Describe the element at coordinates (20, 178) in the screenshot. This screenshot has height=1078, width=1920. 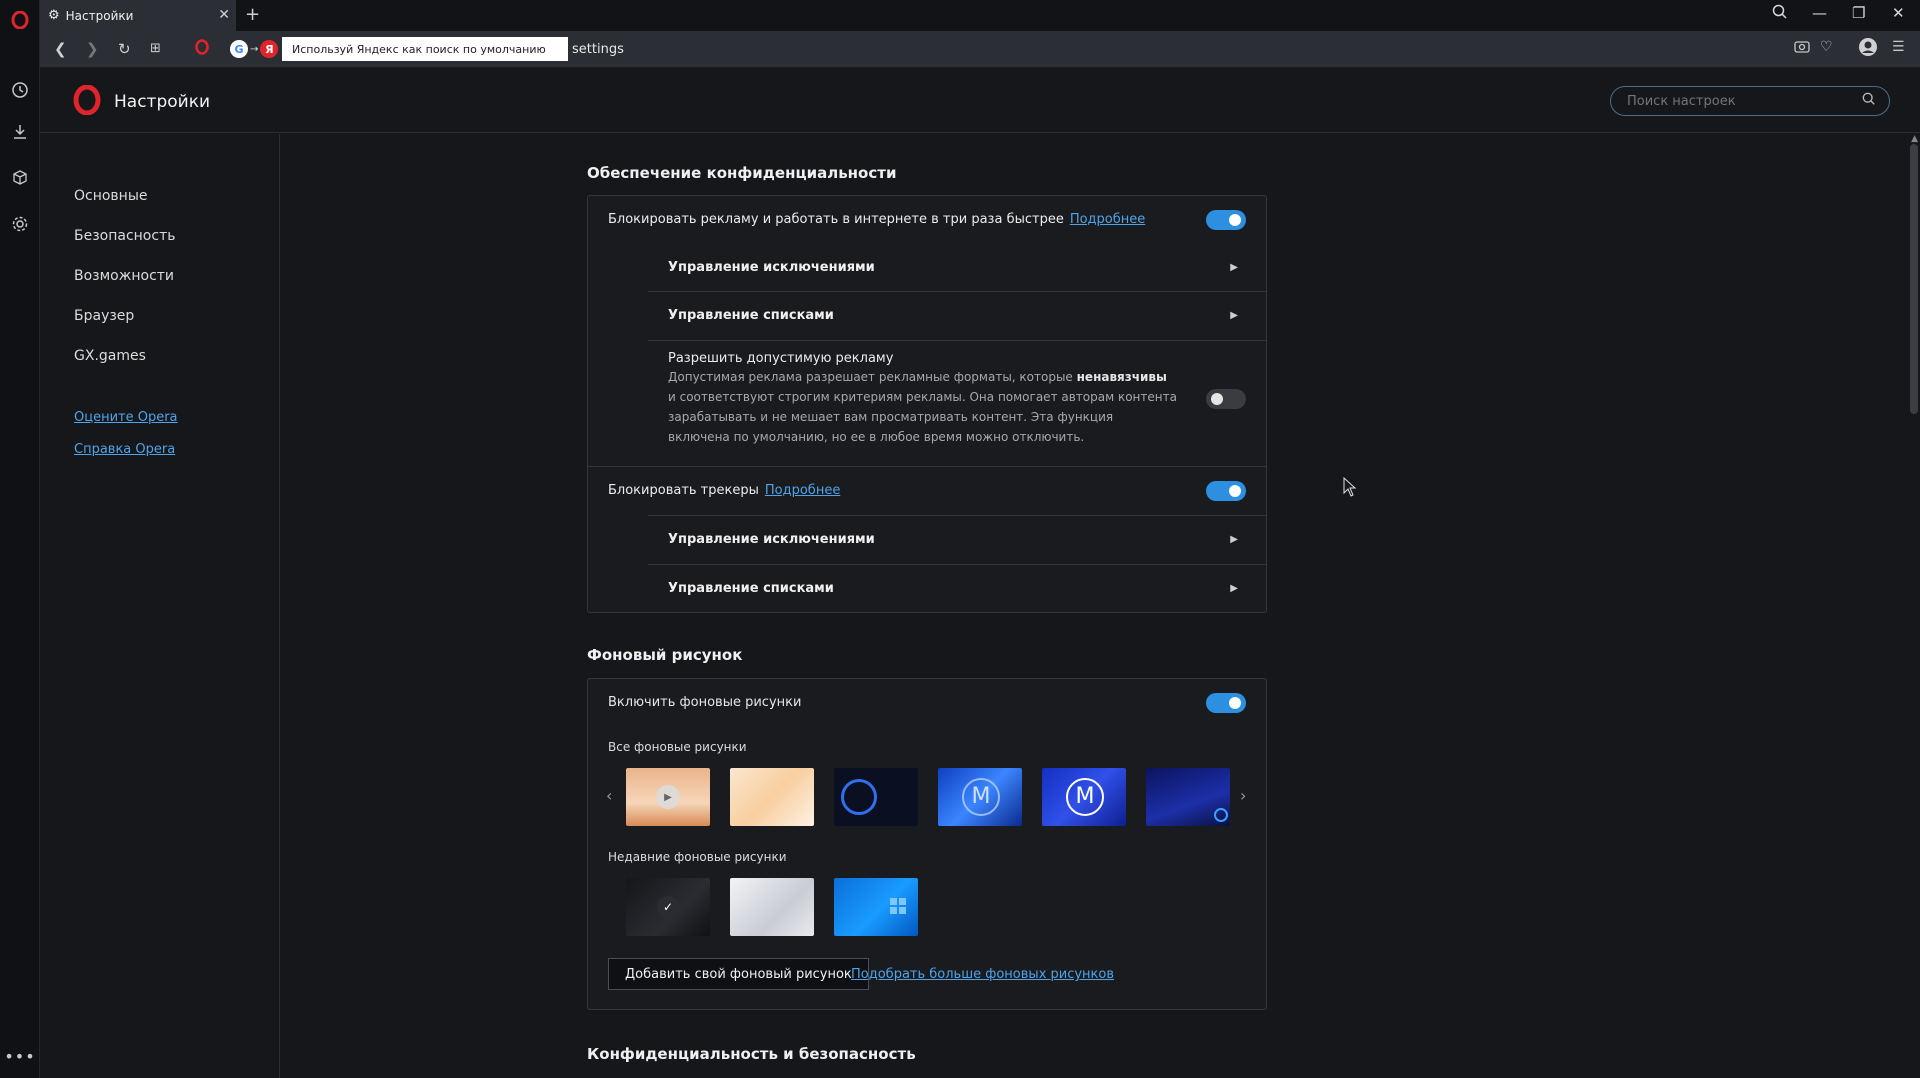
I see `extensions-cube-icon` at that location.